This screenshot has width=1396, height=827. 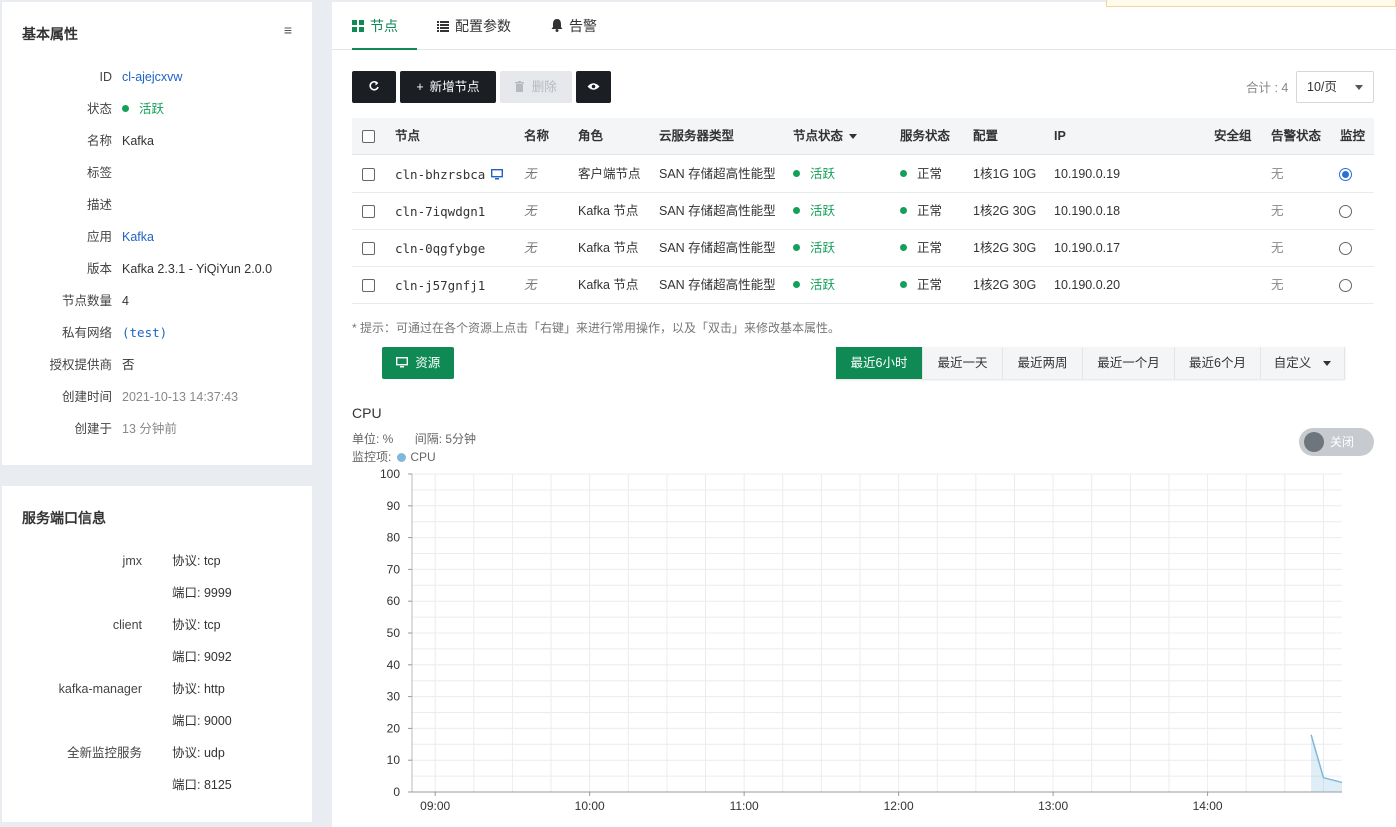 I want to click on col-name: 名称, so click(x=537, y=136).